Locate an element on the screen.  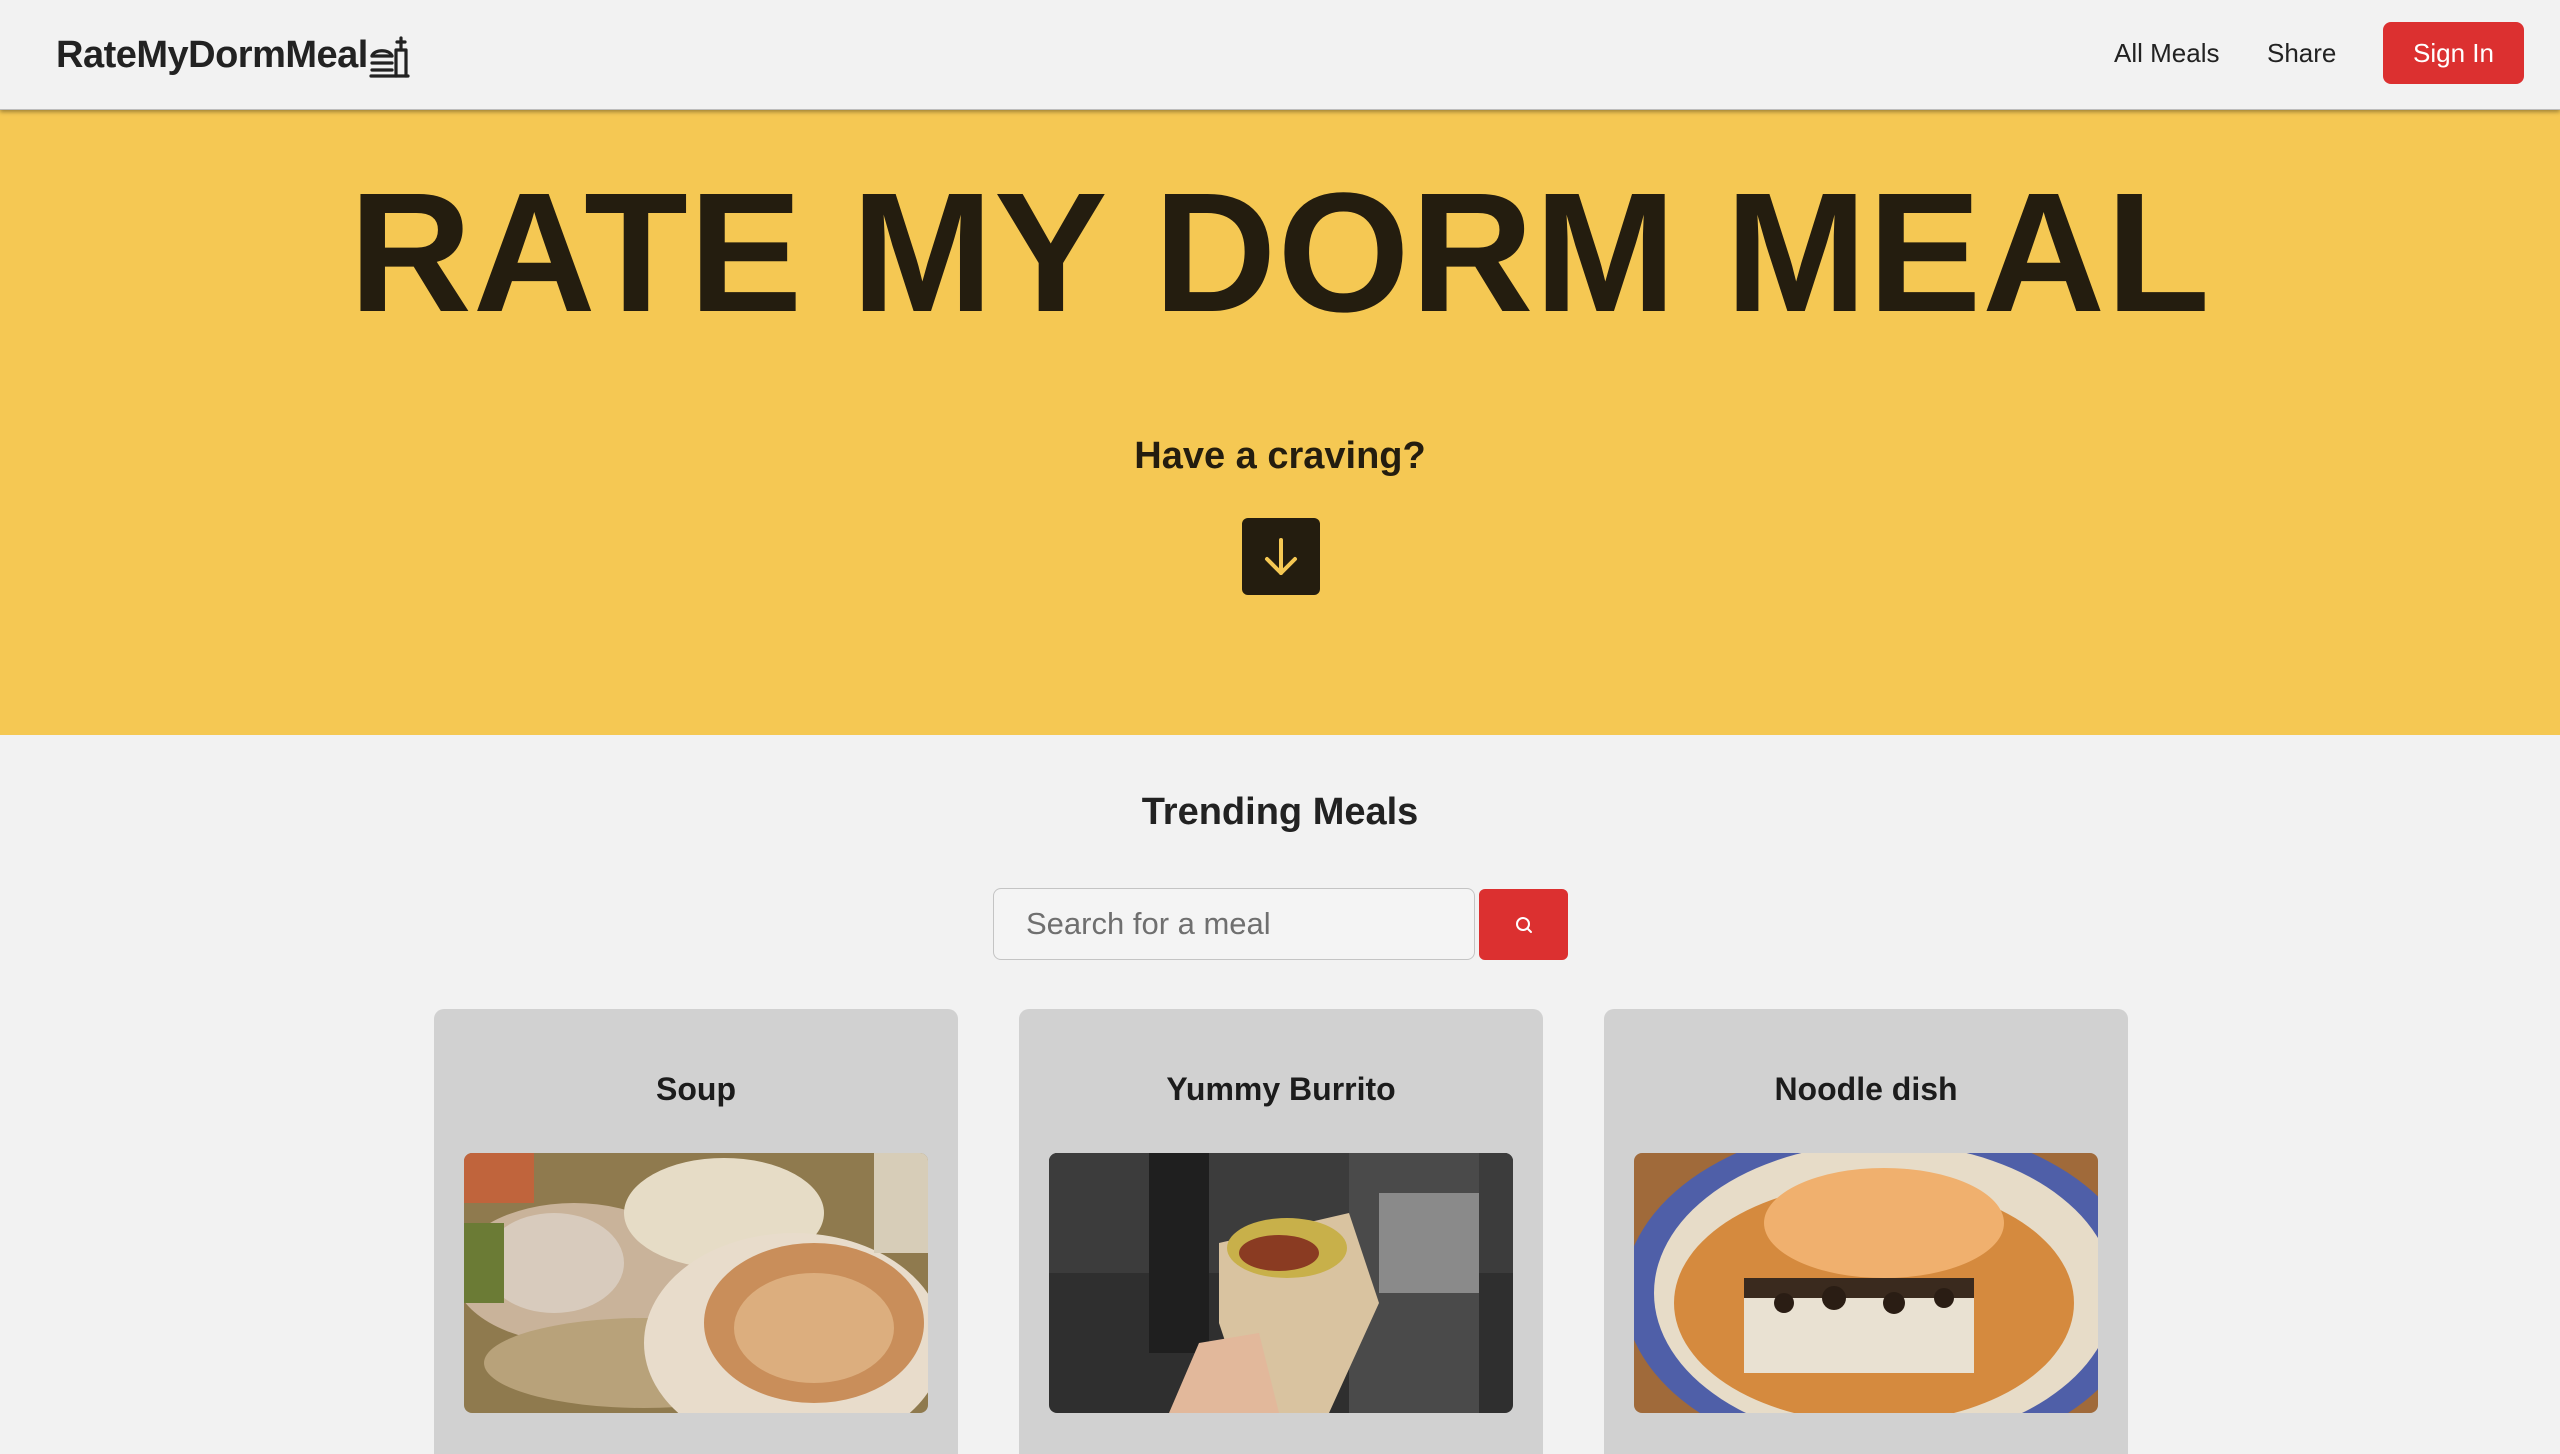
meal-title: Soup is located at coordinates (696, 1089).